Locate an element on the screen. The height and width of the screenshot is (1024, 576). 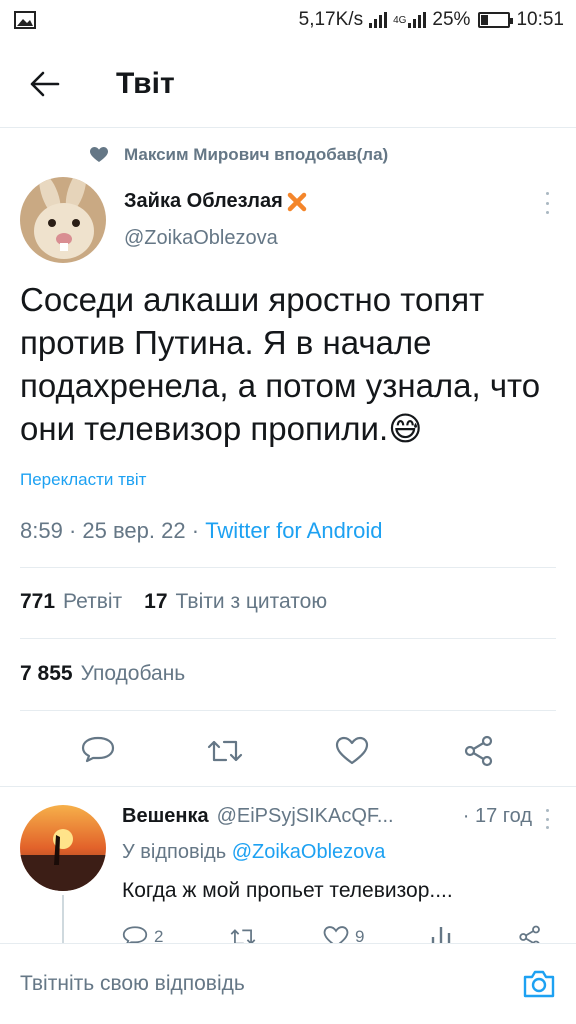
reply-share-button is located at coordinates (530, 934).